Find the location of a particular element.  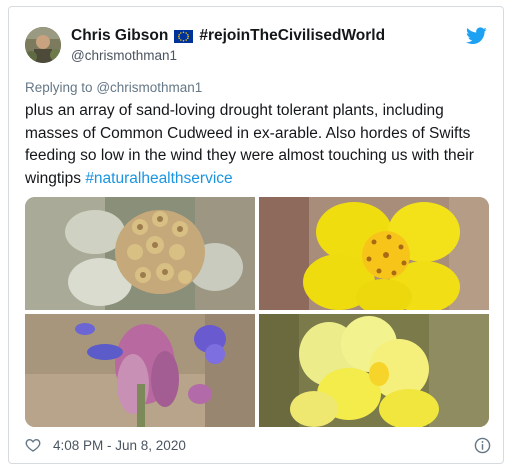

tweet-timestamp: 4:08 PM - Jun 8, 2020 is located at coordinates (119, 445).